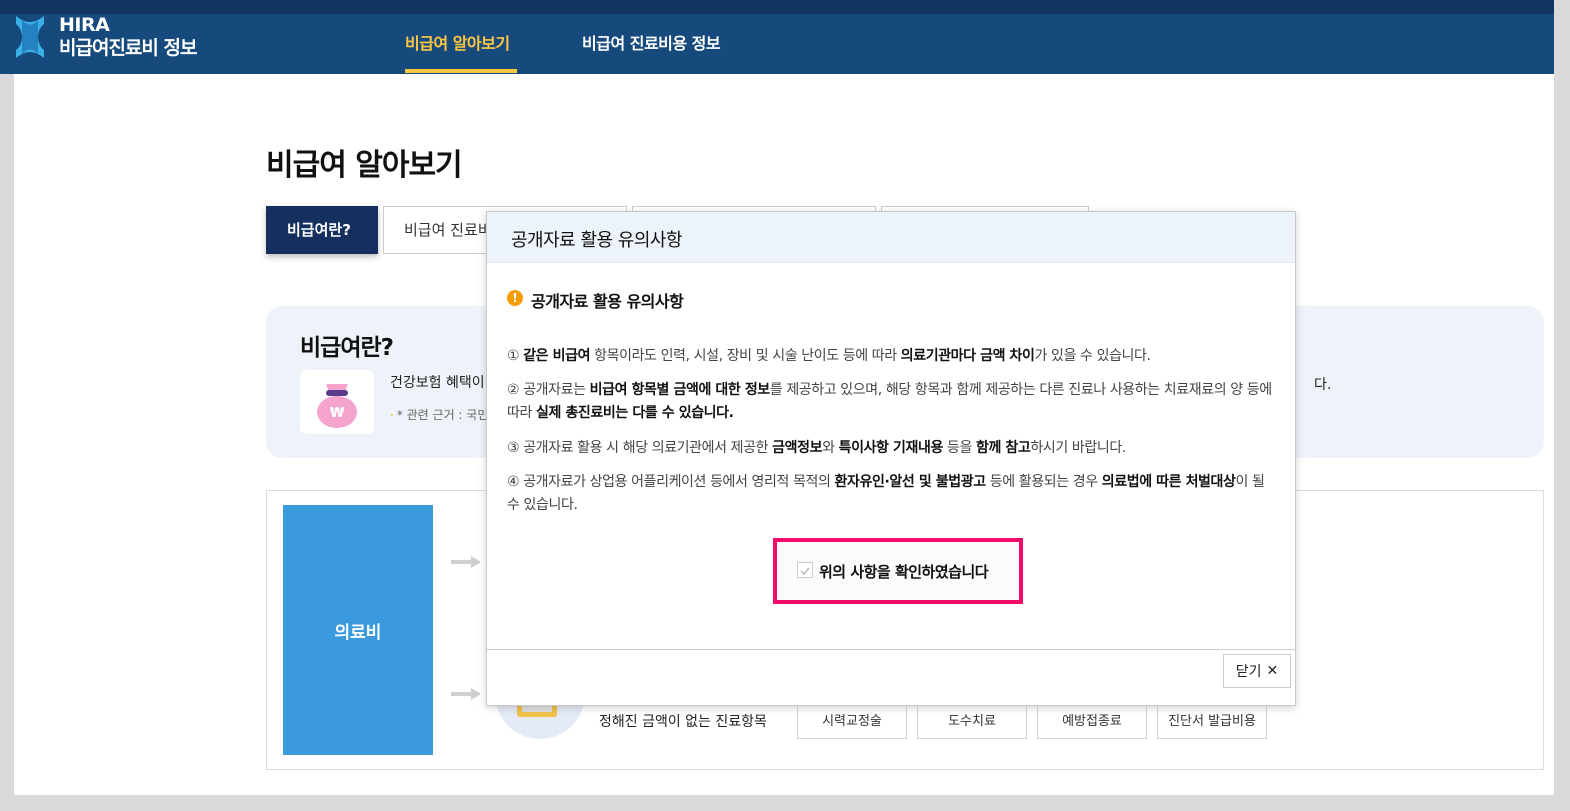 The width and height of the screenshot is (1570, 811). Describe the element at coordinates (852, 721) in the screenshot. I see `chip-vision-correction: 시력교정술` at that location.